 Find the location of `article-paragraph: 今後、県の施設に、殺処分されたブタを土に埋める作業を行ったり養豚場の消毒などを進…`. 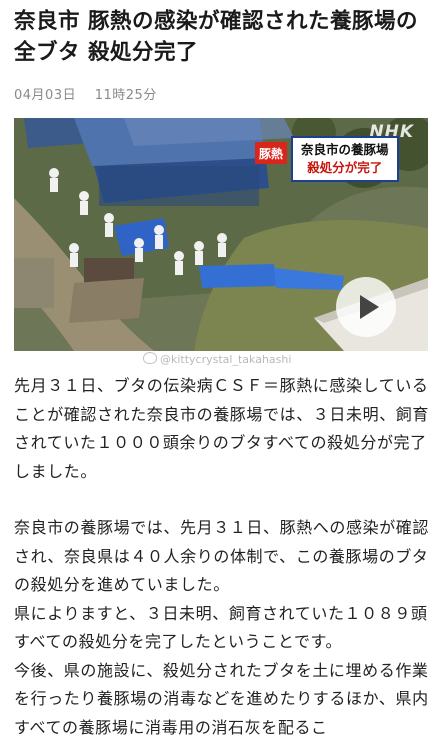

article-paragraph: 今後、県の施設に、殺処分されたブタを土に埋める作業を行ったり養豚場の消毒などを進… is located at coordinates (223, 699).